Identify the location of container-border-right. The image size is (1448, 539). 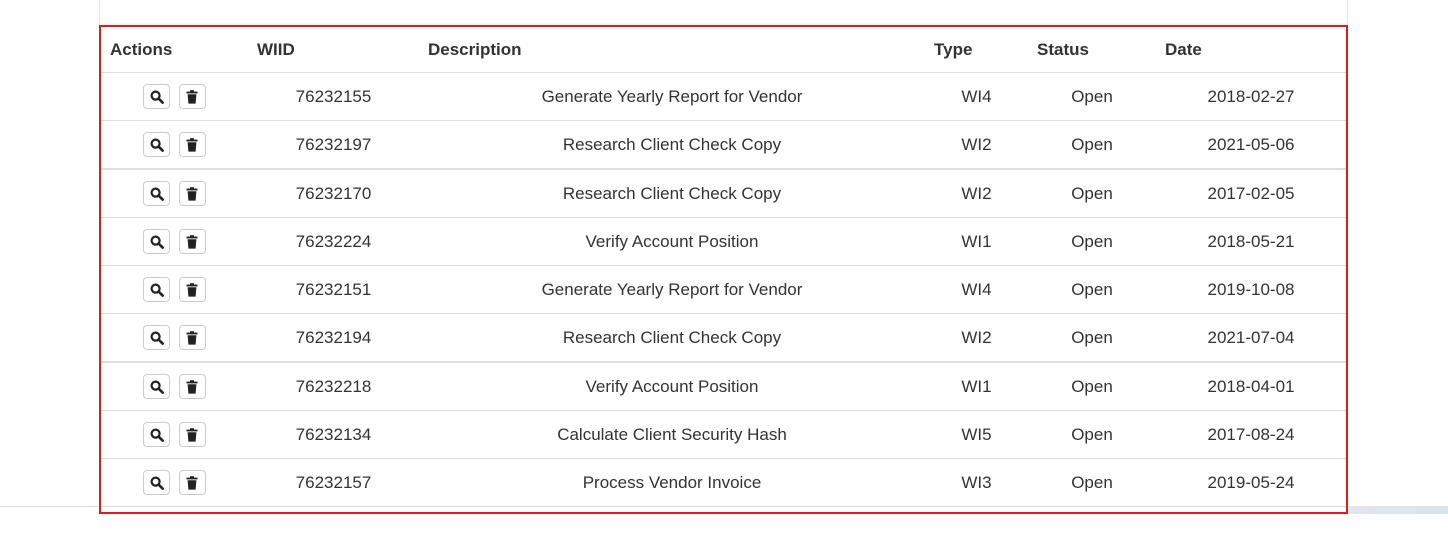
(1347, 13).